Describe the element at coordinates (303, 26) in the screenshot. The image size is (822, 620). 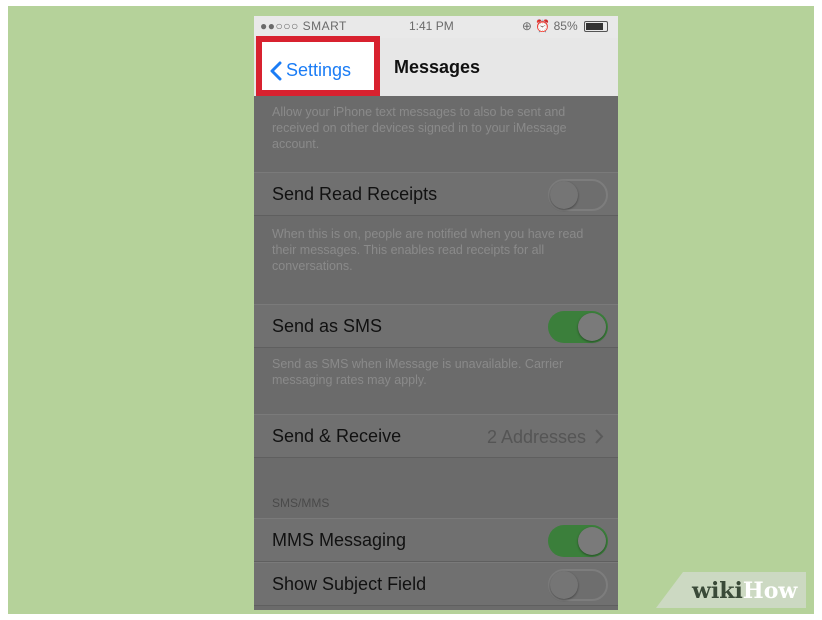
I see `carrier-label: ●●○○○ SMART` at that location.